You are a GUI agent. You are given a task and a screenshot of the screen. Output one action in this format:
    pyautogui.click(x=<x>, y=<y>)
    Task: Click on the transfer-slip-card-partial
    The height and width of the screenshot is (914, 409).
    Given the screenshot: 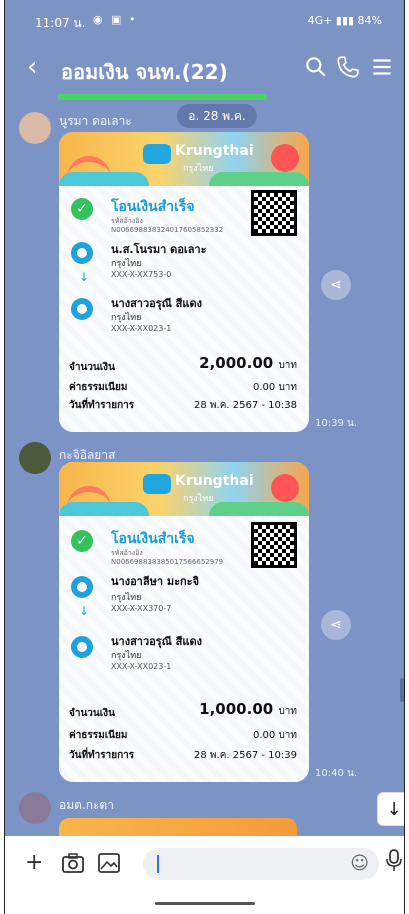 What is the action you would take?
    pyautogui.click(x=178, y=828)
    